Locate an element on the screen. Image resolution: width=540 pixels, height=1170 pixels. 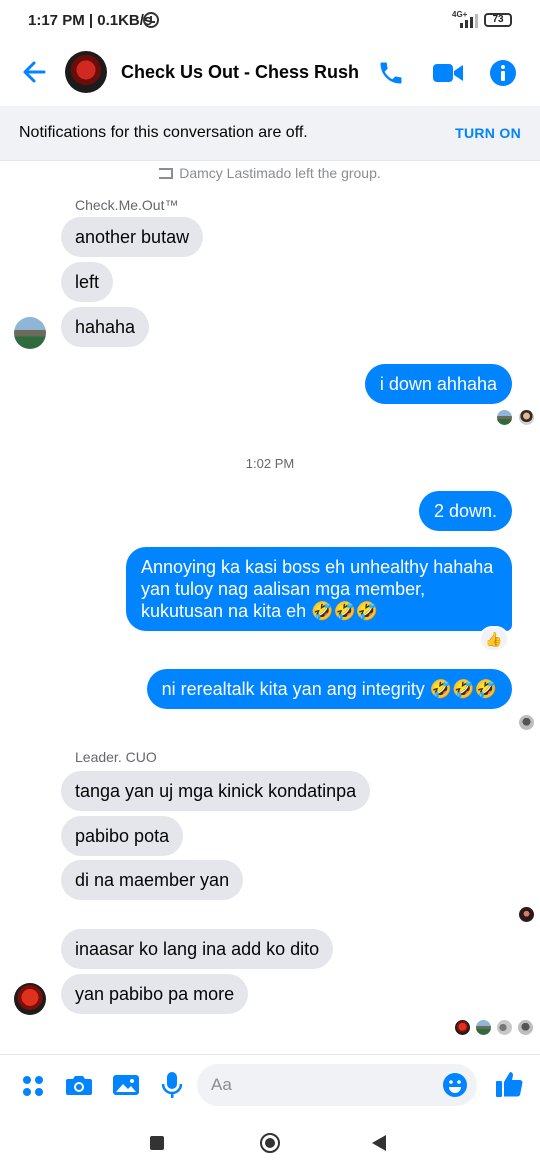
home-button is located at coordinates (270, 1143).